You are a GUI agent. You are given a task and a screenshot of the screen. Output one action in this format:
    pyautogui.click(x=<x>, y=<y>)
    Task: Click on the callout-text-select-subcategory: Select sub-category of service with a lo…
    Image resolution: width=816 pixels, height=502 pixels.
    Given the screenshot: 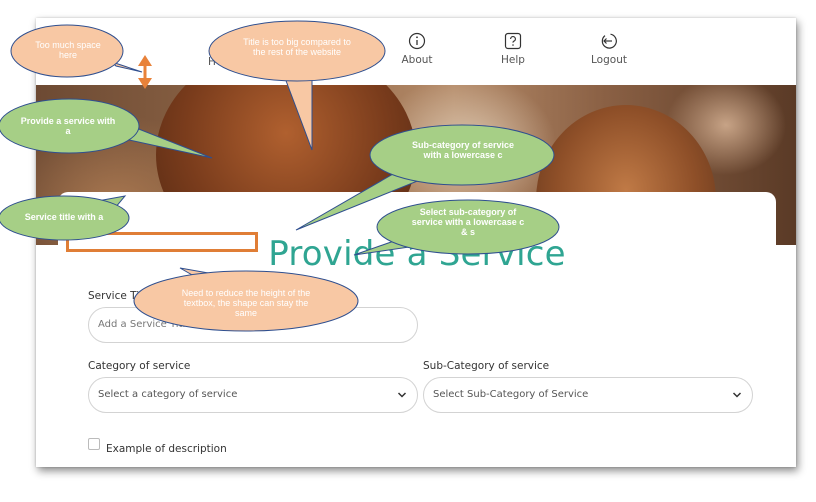 What is the action you would take?
    pyautogui.click(x=468, y=222)
    